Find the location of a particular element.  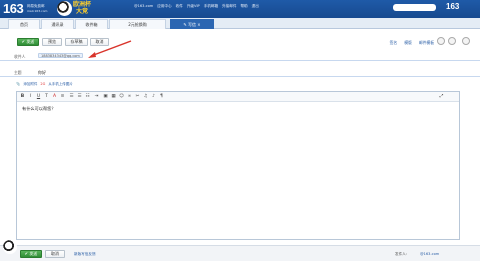

compose-toolbar: ✔ 发送 预览 存草稿 取消 is located at coordinates (240, 39).